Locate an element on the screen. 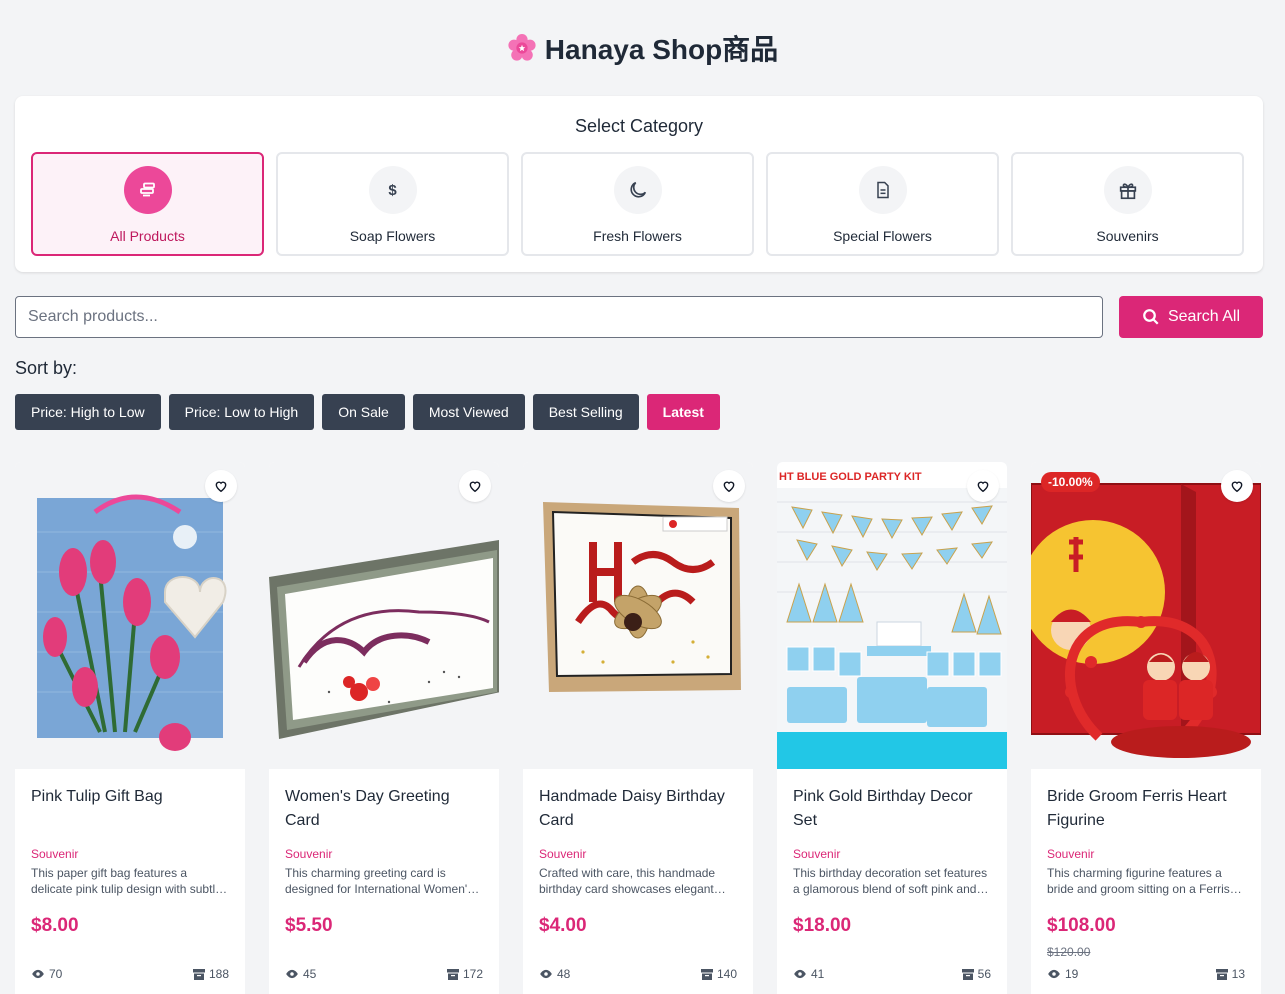  search-all-button: Search All is located at coordinates (1191, 317).